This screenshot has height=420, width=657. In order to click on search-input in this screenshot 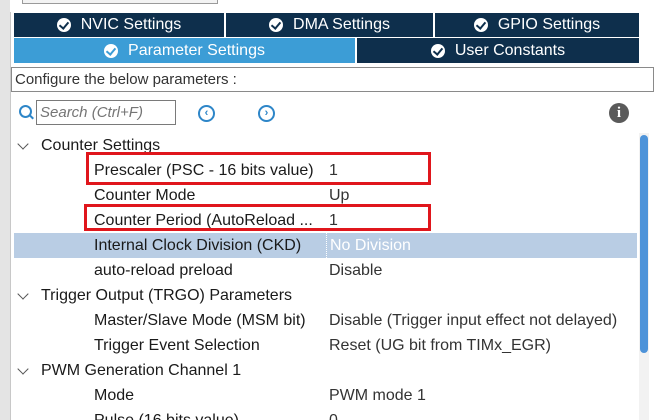, I will do `click(106, 112)`.